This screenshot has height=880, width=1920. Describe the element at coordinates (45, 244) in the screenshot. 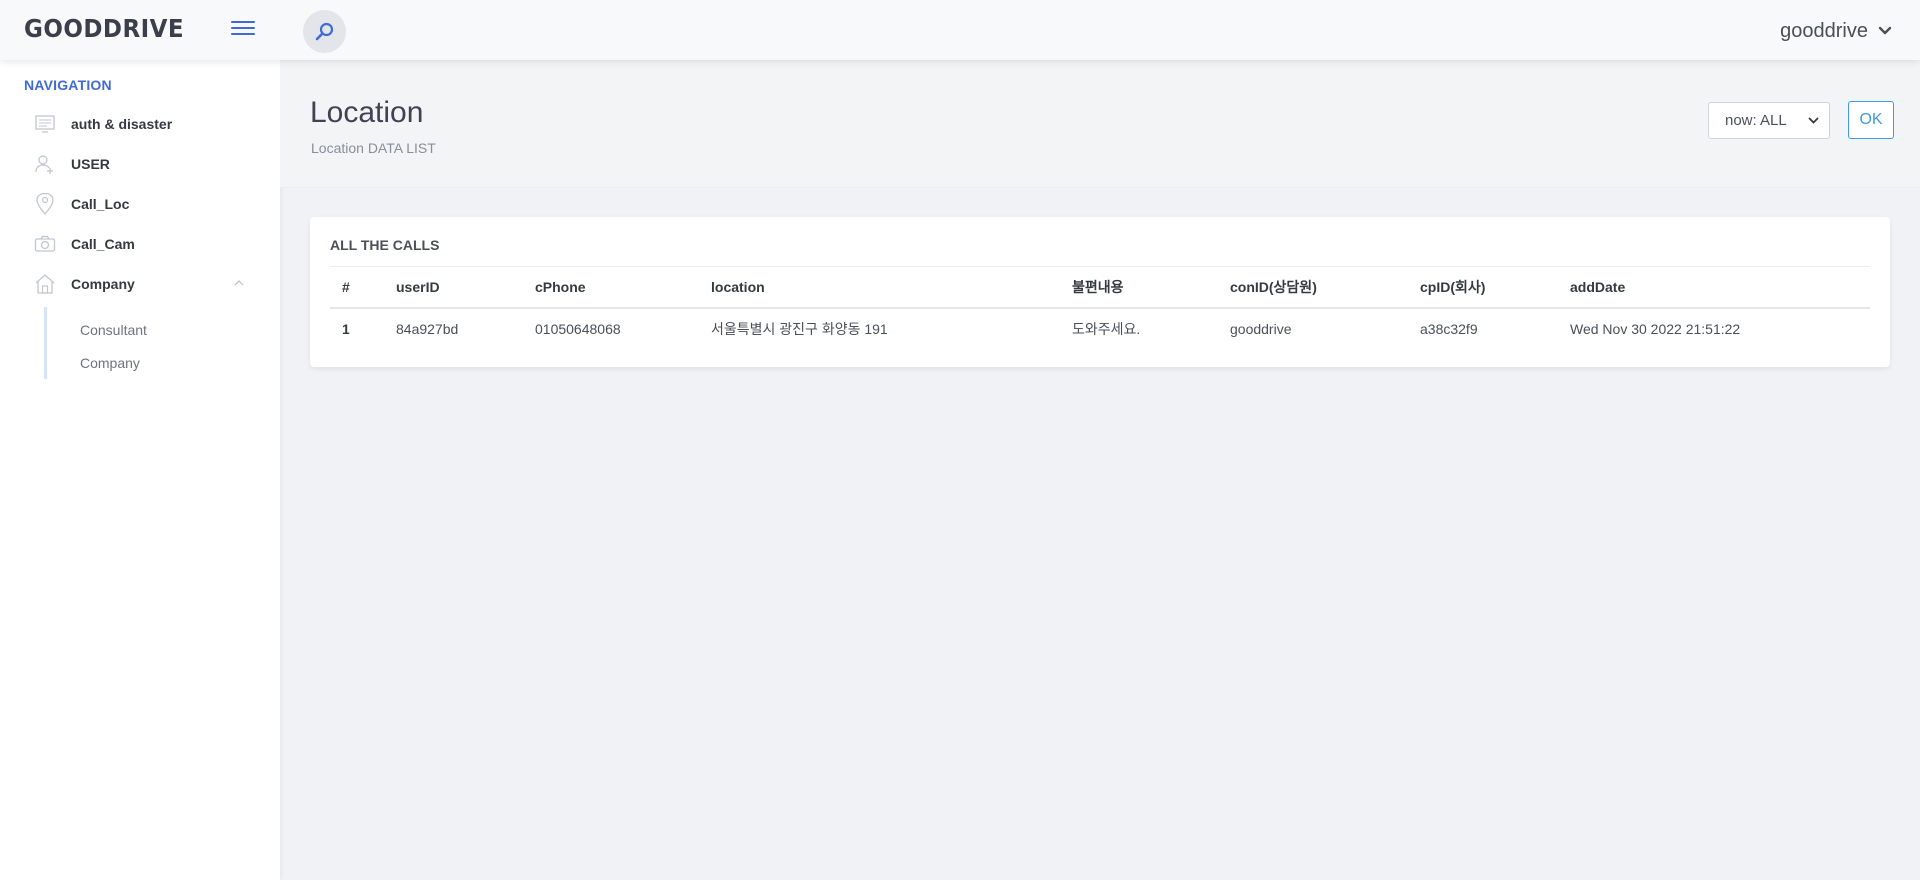

I see `camera-icon` at that location.